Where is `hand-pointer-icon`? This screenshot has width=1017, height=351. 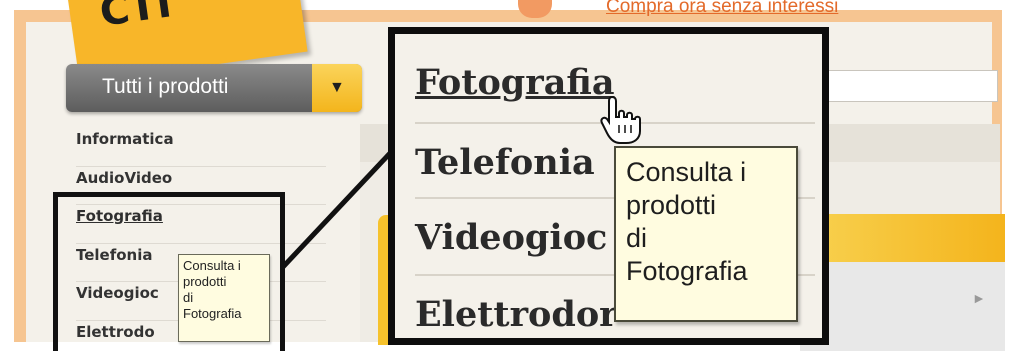 hand-pointer-icon is located at coordinates (620, 119).